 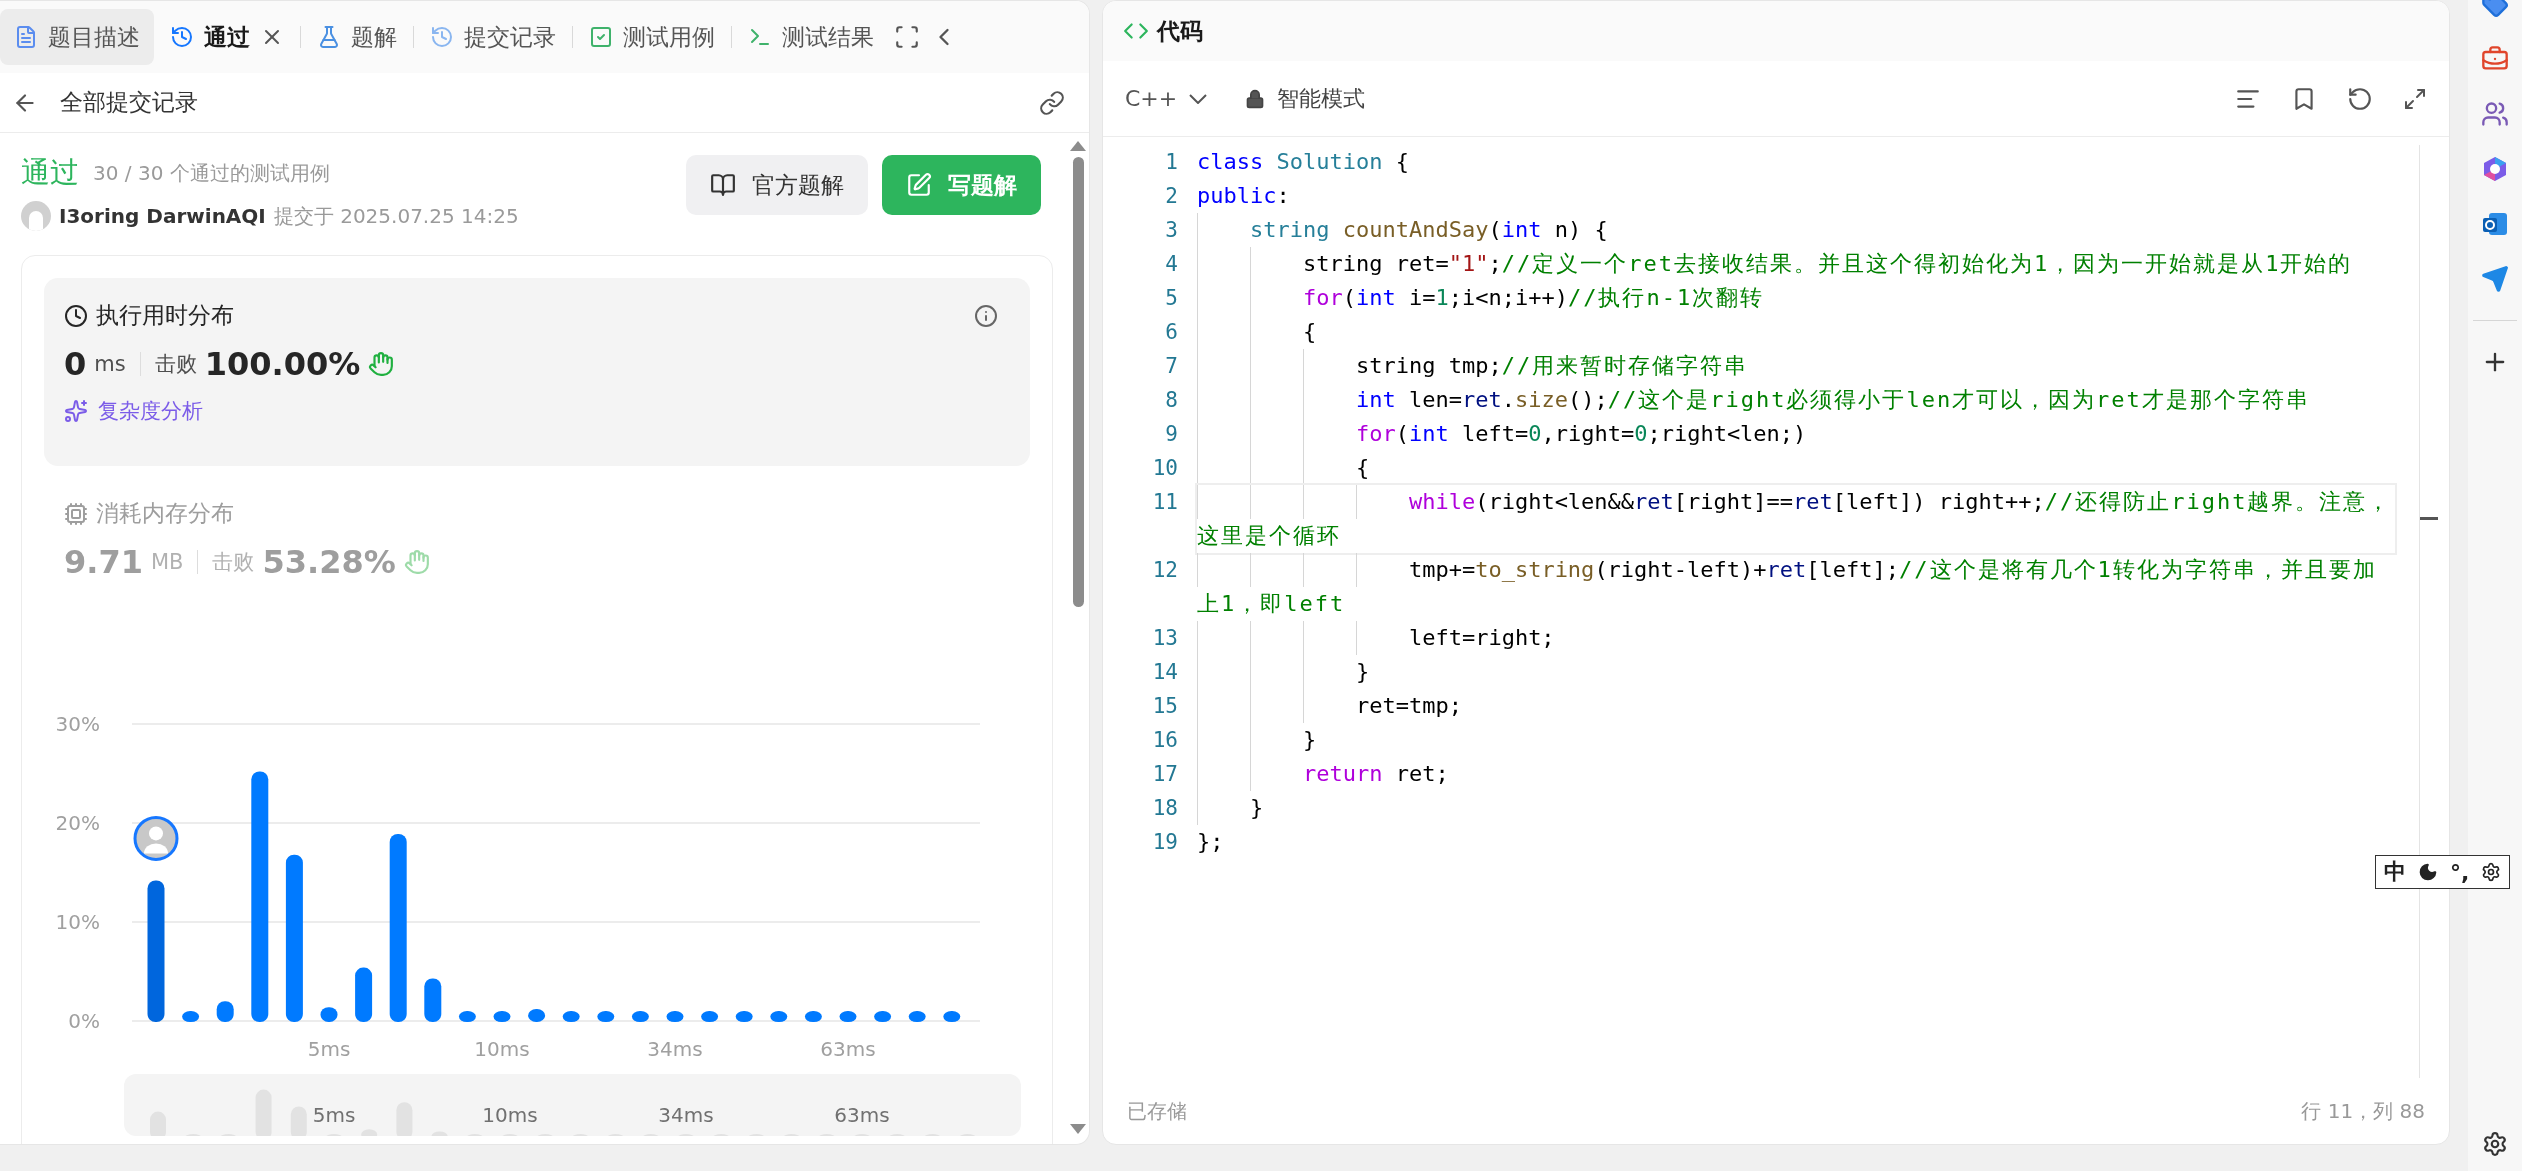 What do you see at coordinates (1052, 102) in the screenshot?
I see `link-icon` at bounding box center [1052, 102].